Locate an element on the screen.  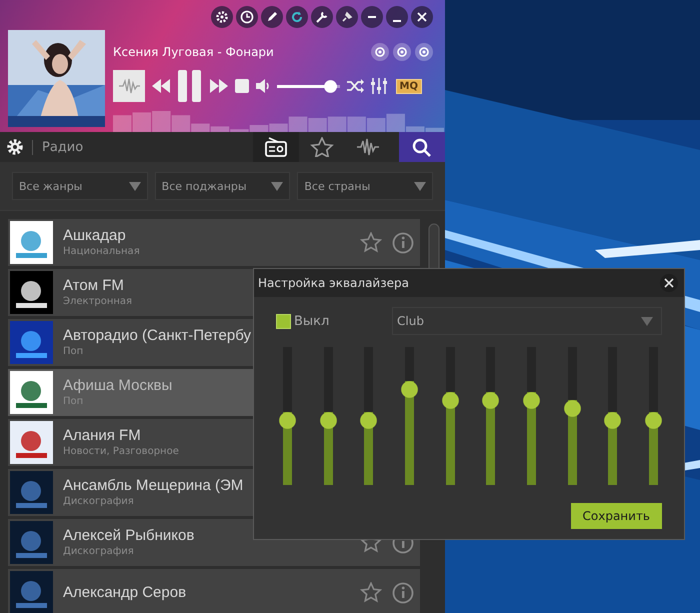
station-genre: Национальная is located at coordinates (101, 252).